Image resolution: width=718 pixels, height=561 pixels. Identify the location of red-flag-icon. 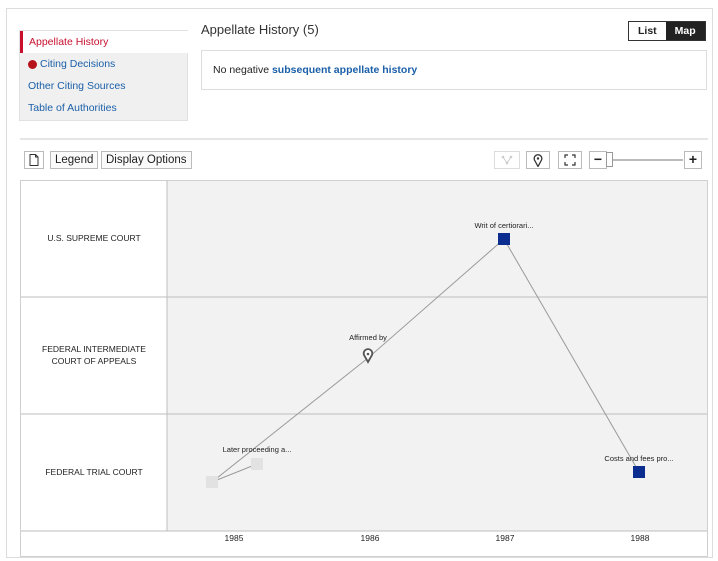
(32, 64).